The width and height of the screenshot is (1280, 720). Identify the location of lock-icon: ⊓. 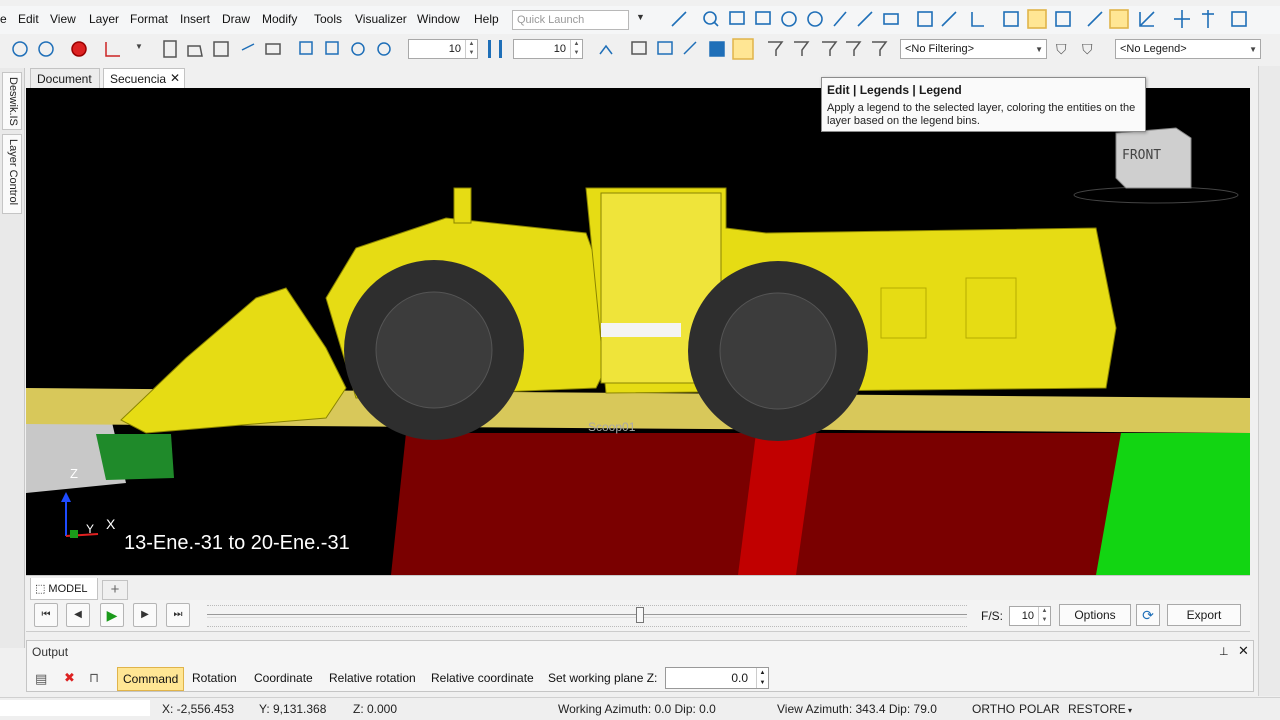
(94, 678).